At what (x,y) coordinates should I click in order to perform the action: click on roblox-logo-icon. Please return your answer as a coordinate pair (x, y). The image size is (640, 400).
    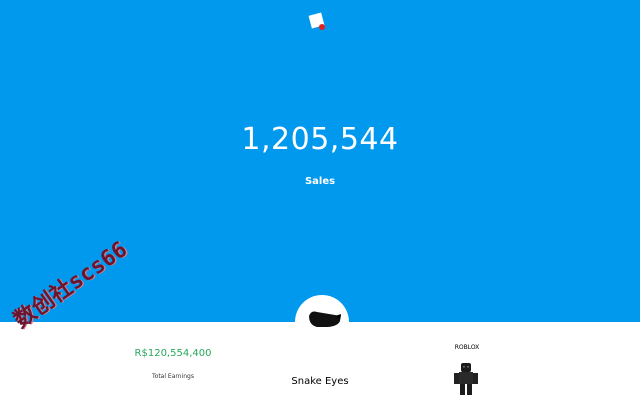
    Looking at the image, I should click on (316, 21).